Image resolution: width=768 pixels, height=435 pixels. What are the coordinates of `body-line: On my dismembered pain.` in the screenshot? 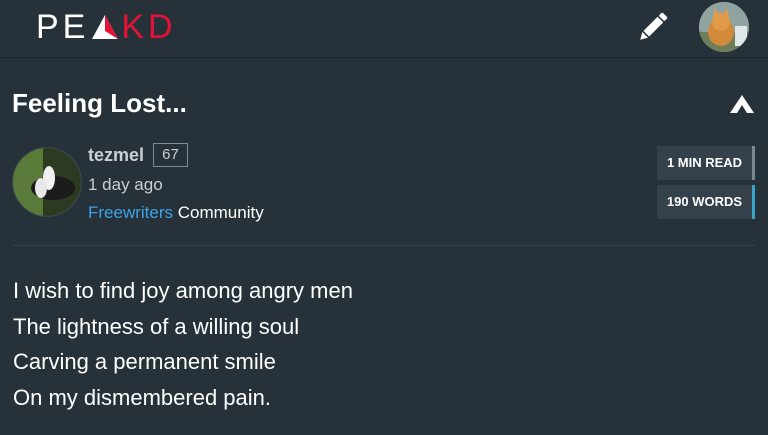 It's located at (142, 397).